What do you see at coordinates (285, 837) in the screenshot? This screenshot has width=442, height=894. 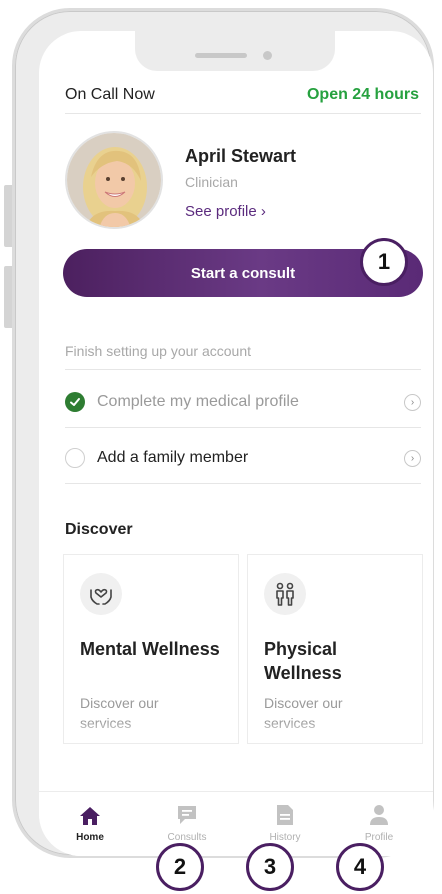 I see `tab-label: History` at bounding box center [285, 837].